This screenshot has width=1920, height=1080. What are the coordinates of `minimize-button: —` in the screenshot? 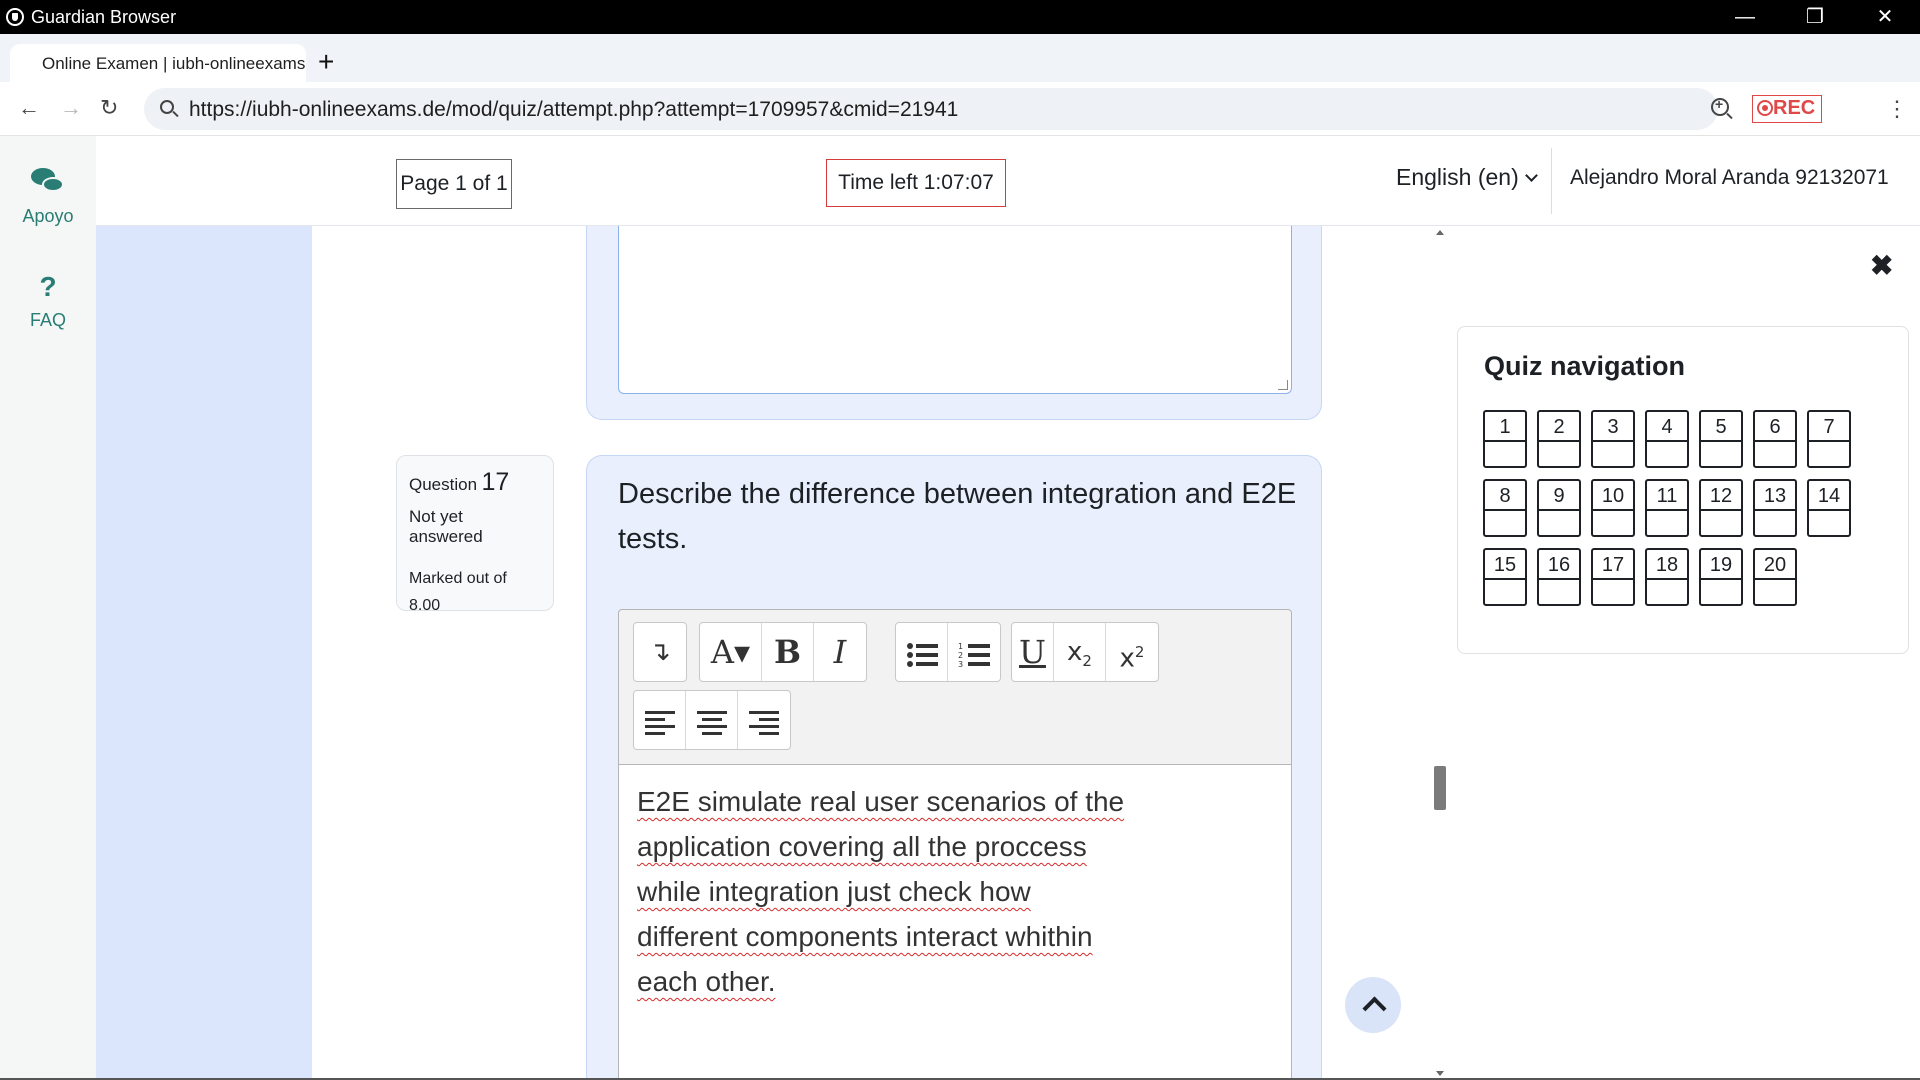 It's located at (1745, 17).